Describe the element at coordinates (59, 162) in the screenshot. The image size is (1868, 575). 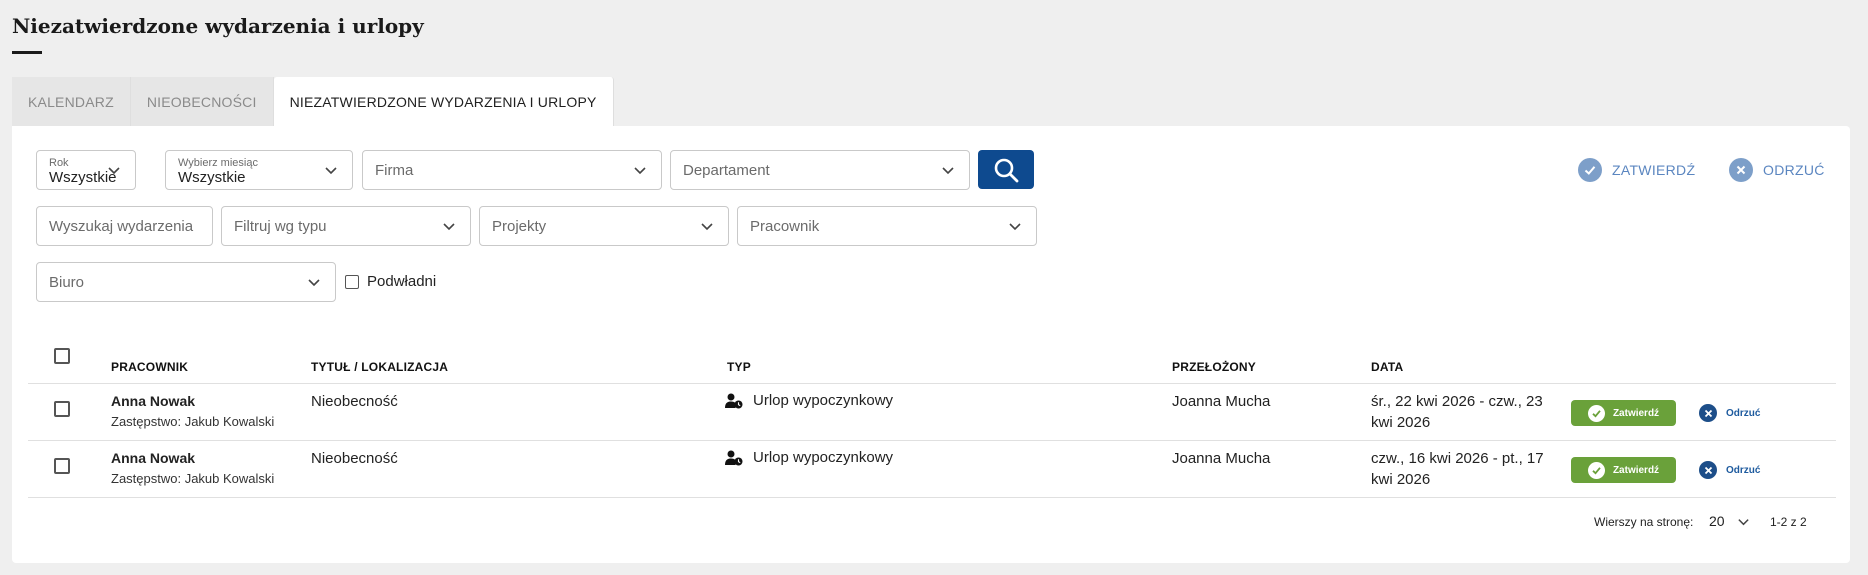
I see `year-select-label: Rok` at that location.